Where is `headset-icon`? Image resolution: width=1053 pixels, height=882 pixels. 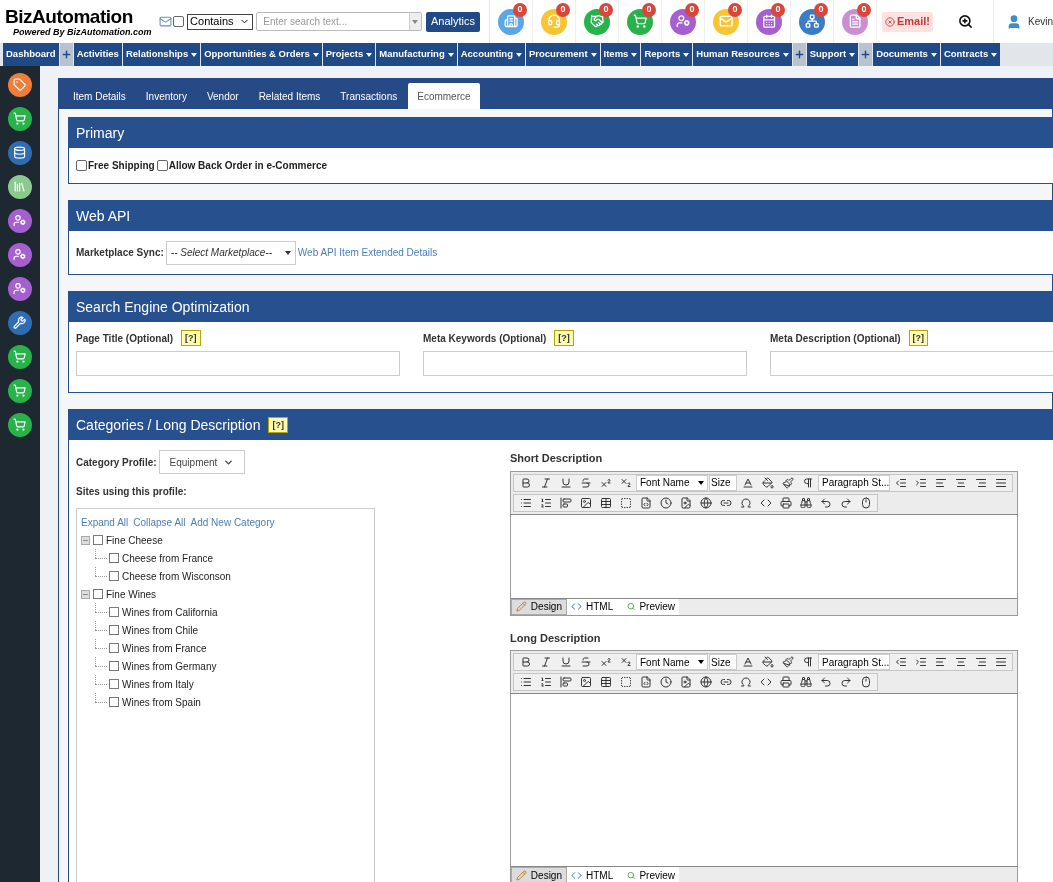 headset-icon is located at coordinates (553, 21).